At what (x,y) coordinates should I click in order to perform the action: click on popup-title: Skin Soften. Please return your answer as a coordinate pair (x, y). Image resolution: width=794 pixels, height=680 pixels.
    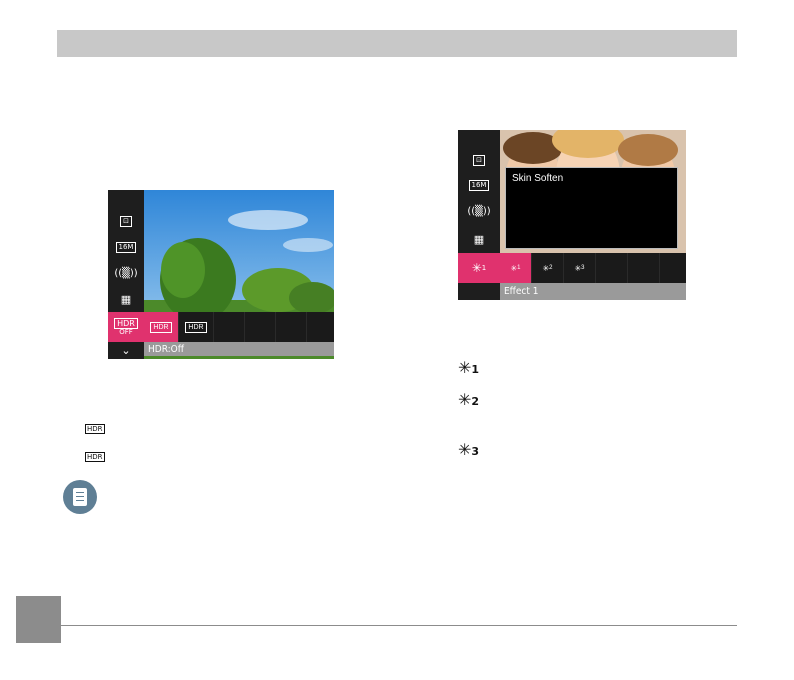
    Looking at the image, I should click on (538, 178).